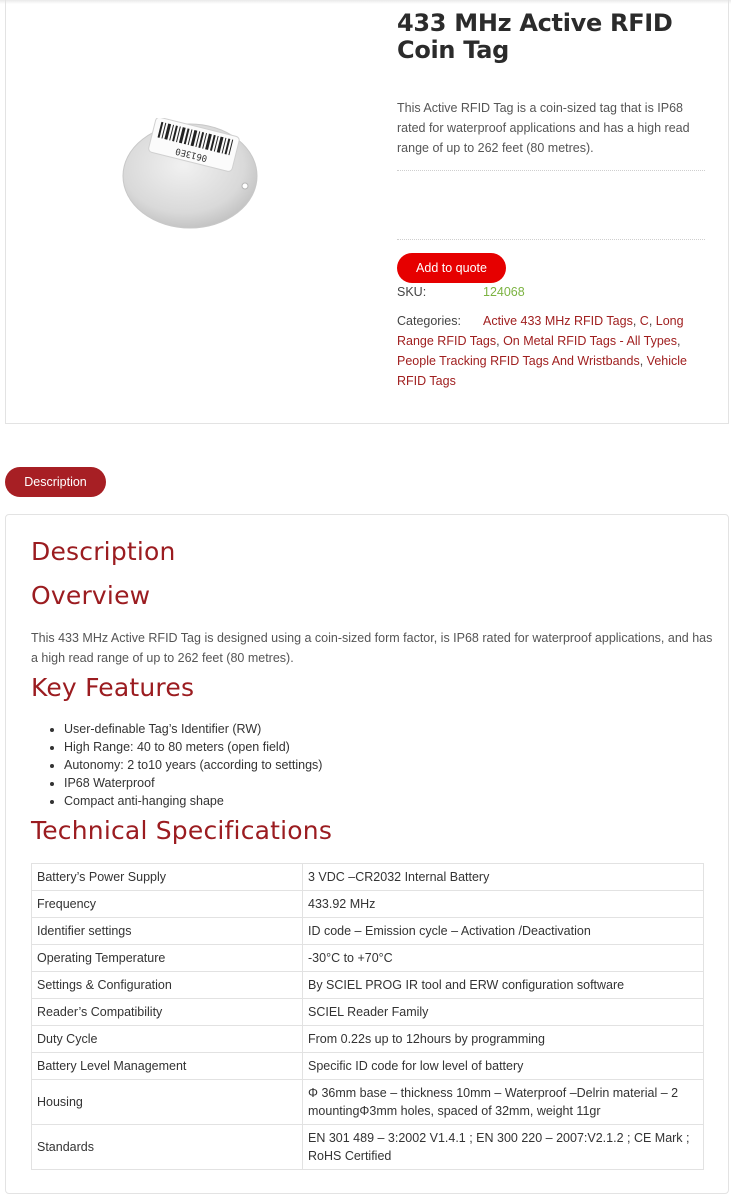  What do you see at coordinates (193, 747) in the screenshot?
I see `list-item: High Range: 40 to 80 meters (open field)` at bounding box center [193, 747].